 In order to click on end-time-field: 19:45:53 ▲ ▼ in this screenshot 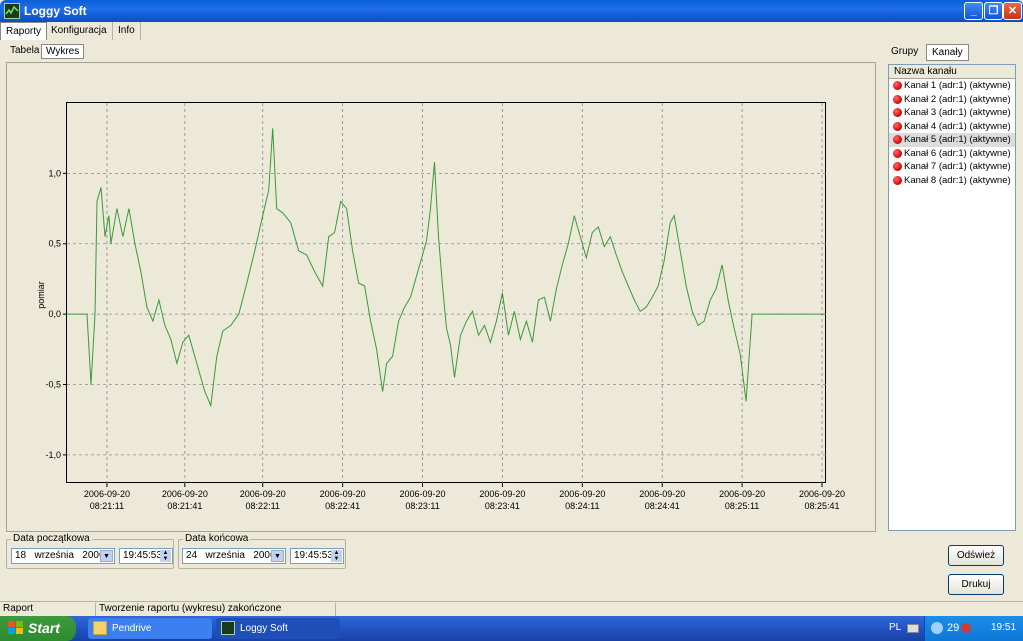, I will do `click(317, 556)`.